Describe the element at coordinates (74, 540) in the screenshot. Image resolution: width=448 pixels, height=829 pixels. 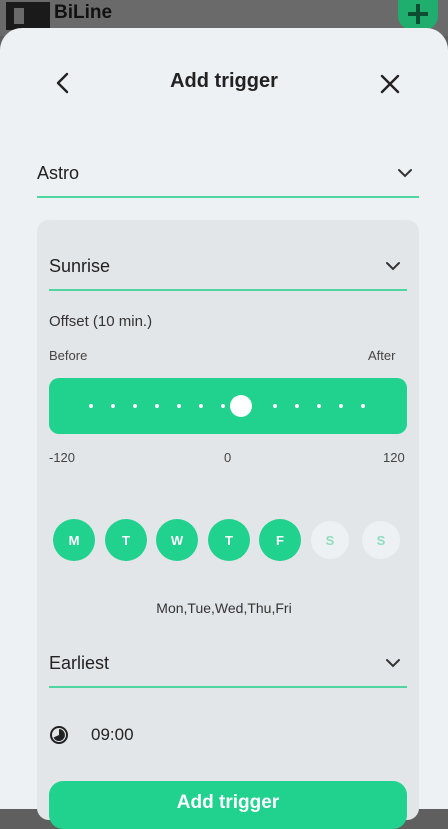
I see `day-toggle-mon: M` at that location.